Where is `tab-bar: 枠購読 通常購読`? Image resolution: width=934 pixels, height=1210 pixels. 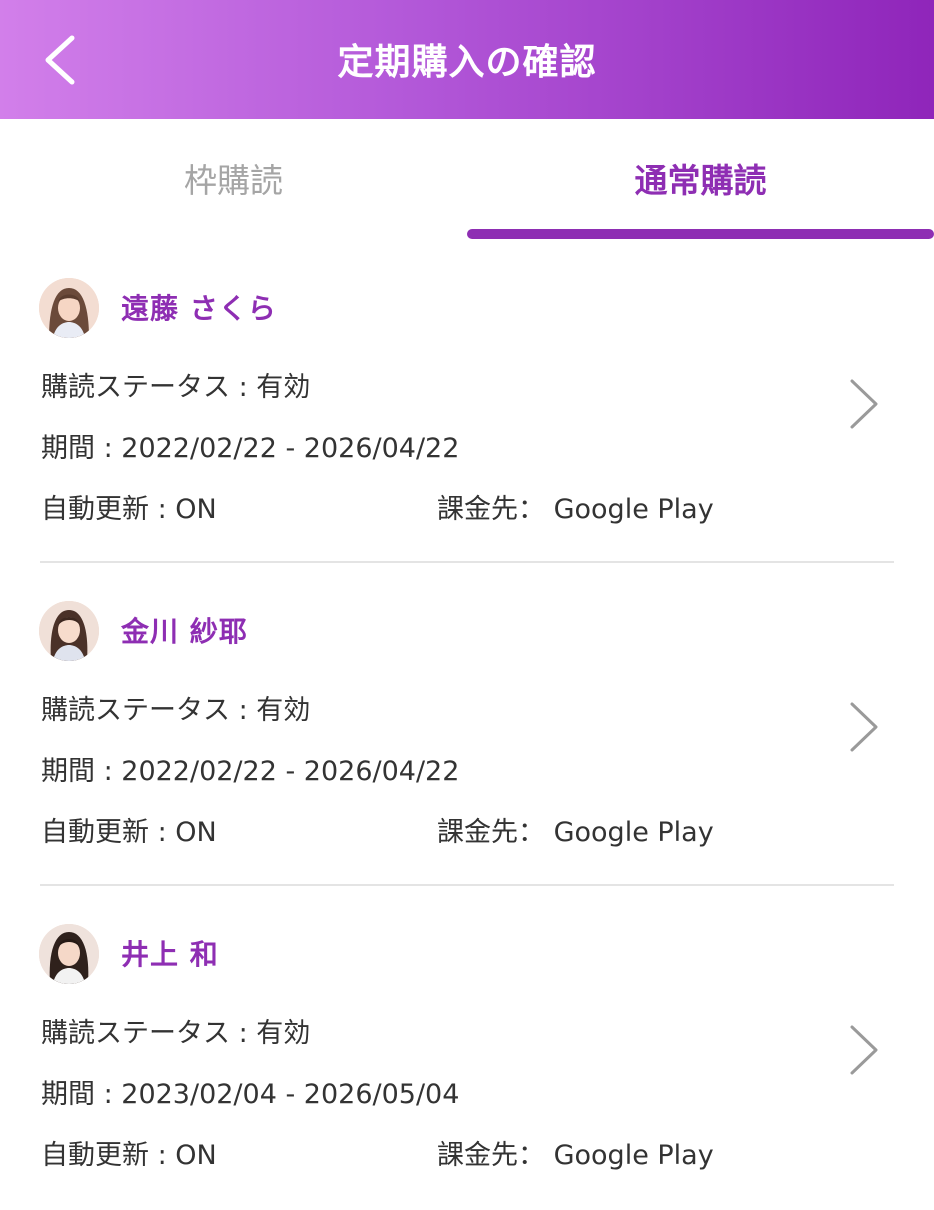
tab-bar: 枠購読 通常購読 is located at coordinates (467, 180).